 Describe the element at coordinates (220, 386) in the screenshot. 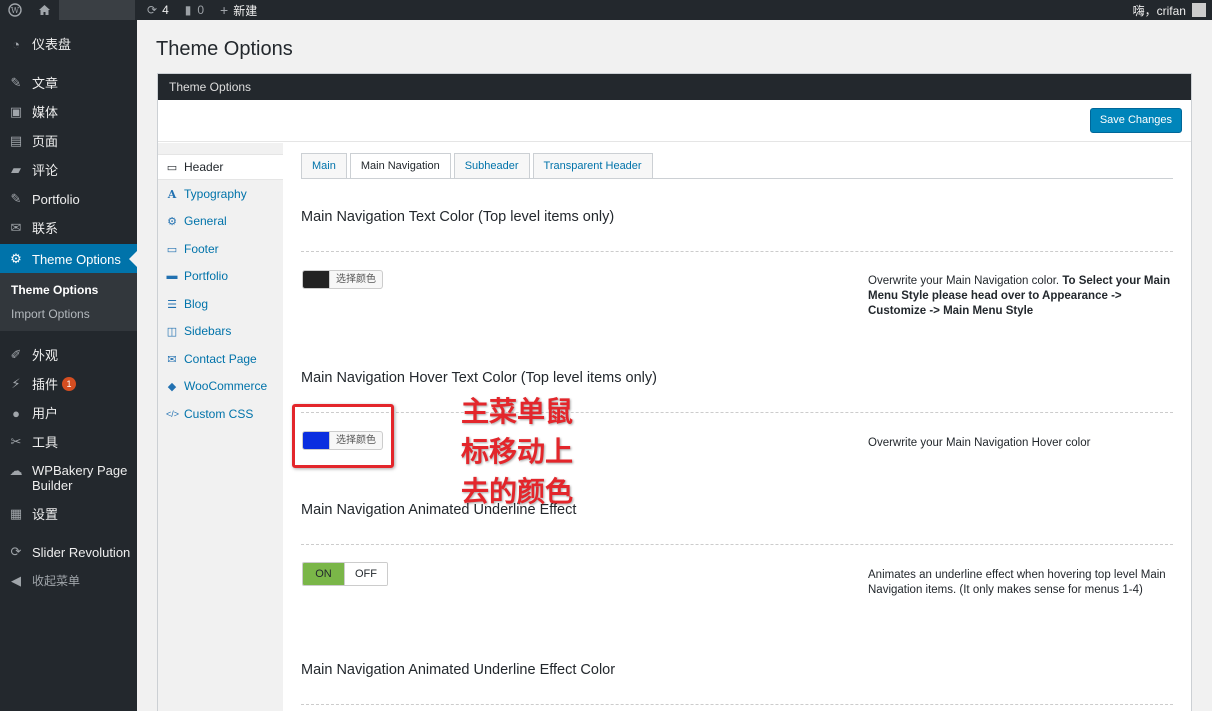

I see `nav-item-woocommerce: ◆ WooCommerce` at that location.